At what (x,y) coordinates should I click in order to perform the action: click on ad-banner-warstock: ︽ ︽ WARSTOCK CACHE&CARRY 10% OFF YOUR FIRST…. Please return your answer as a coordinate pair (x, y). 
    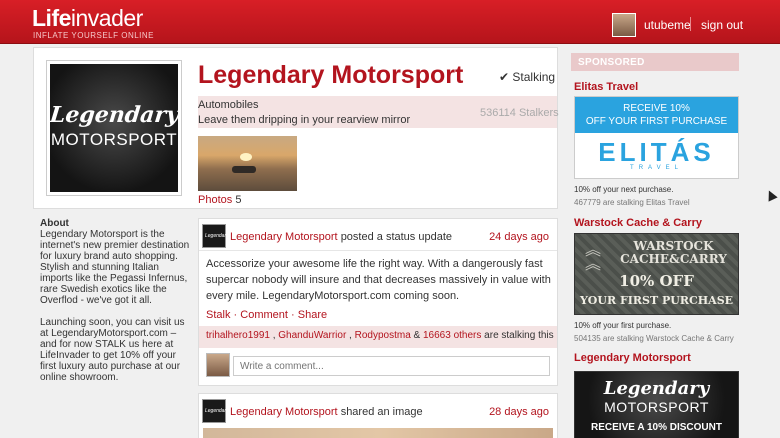
    Looking at the image, I should click on (656, 274).